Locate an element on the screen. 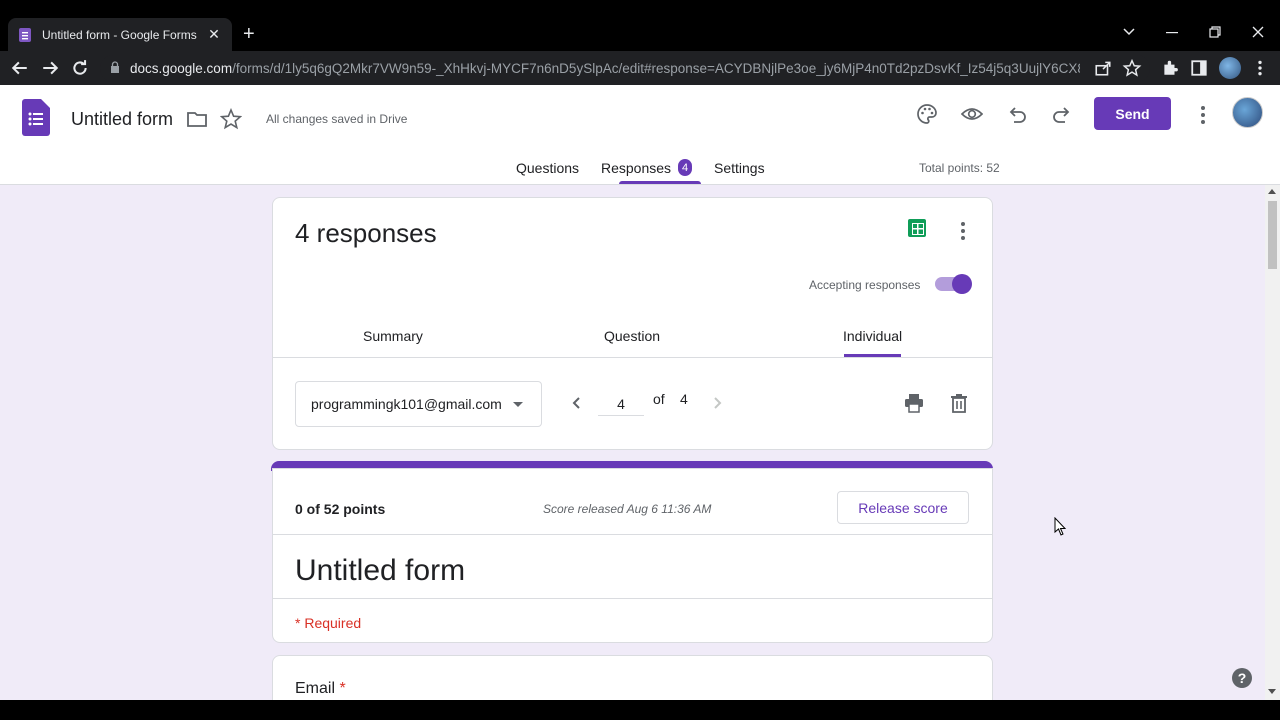  scroll-up-arrow-icon is located at coordinates (1272, 191).